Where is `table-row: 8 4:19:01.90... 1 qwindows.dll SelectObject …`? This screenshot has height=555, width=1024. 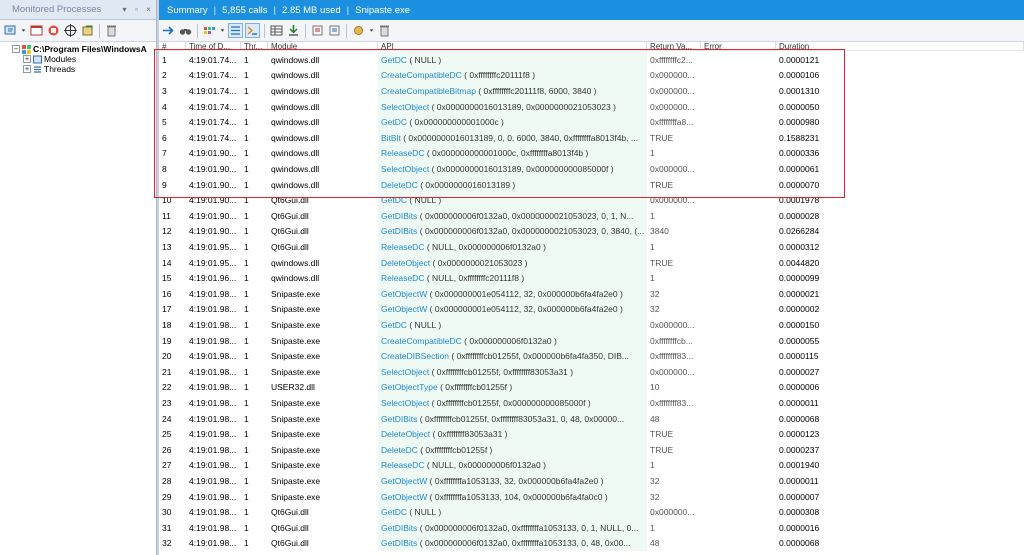 table-row: 8 4:19:01.90... 1 qwindows.dll SelectObject … is located at coordinates (591, 169).